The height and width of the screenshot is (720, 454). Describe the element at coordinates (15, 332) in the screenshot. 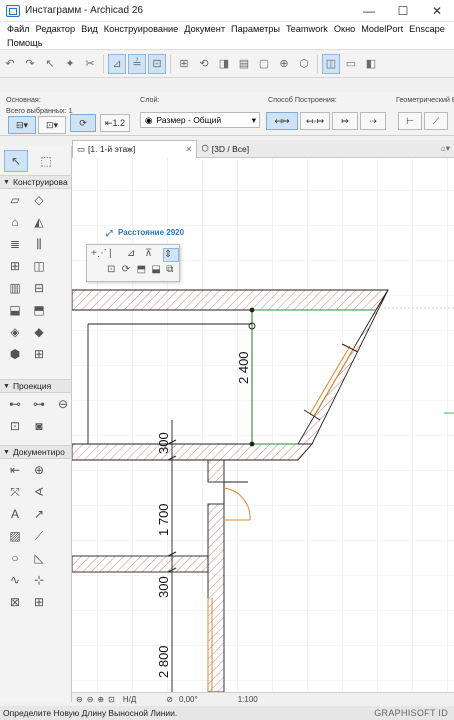

I see `mesh-tool-icon: ◈` at that location.